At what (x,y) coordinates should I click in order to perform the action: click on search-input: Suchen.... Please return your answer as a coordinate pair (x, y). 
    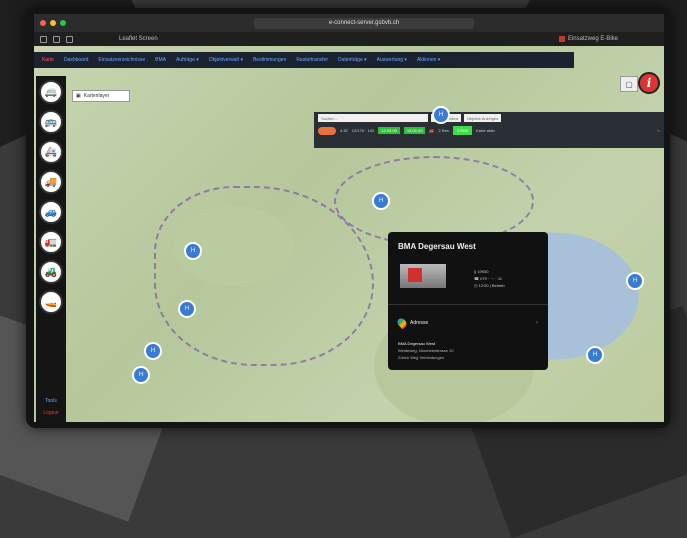
    Looking at the image, I should click on (373, 118).